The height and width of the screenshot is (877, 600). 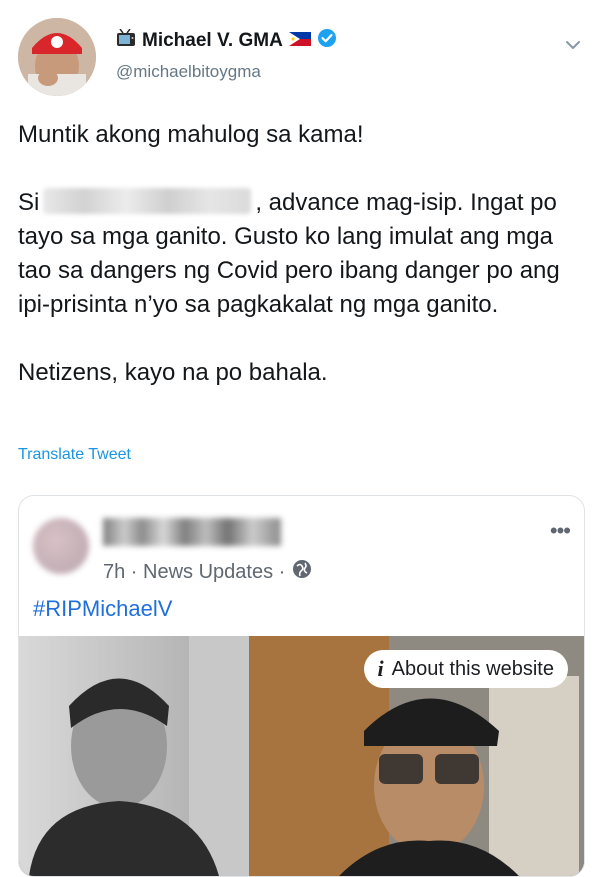 I want to click on embedded-post-meta: 7h · News Updates ·, so click(x=208, y=572).